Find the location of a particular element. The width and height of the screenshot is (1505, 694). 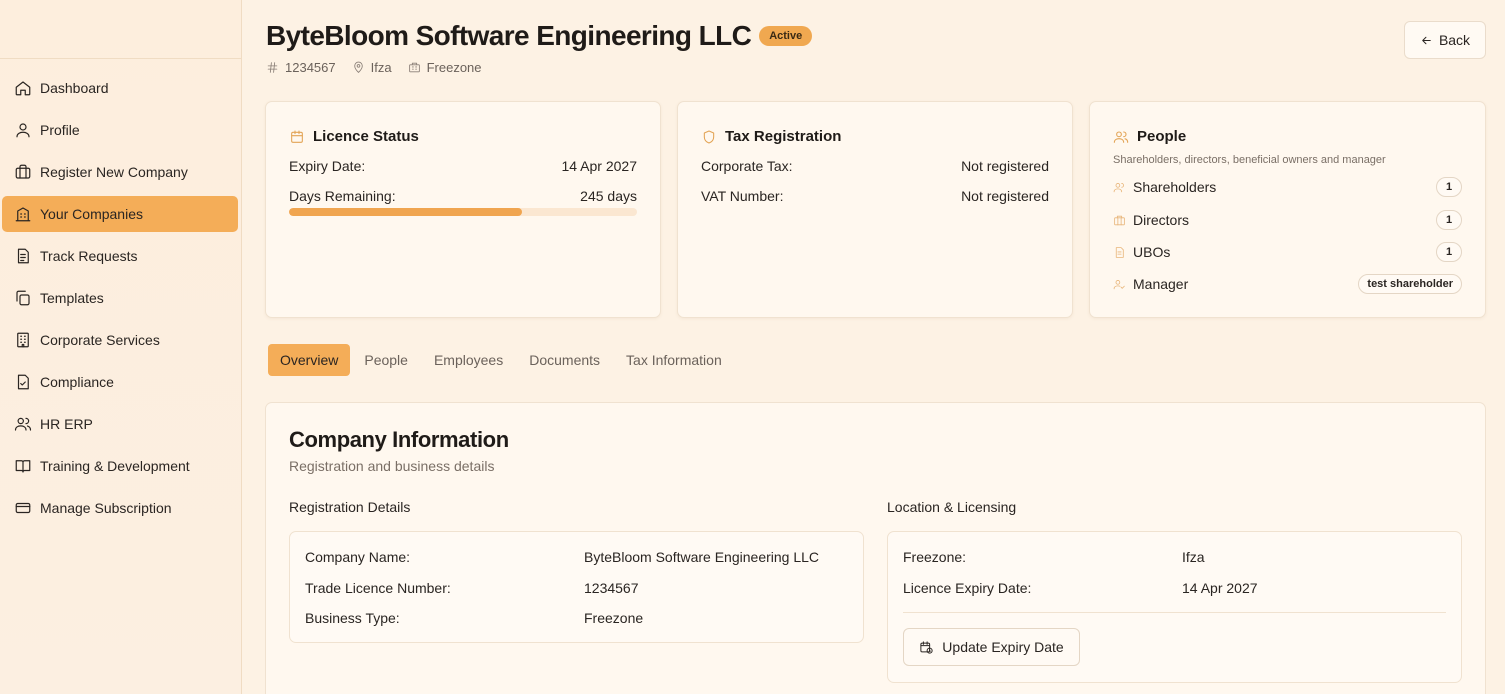

location-text: Ifza is located at coordinates (381, 67).